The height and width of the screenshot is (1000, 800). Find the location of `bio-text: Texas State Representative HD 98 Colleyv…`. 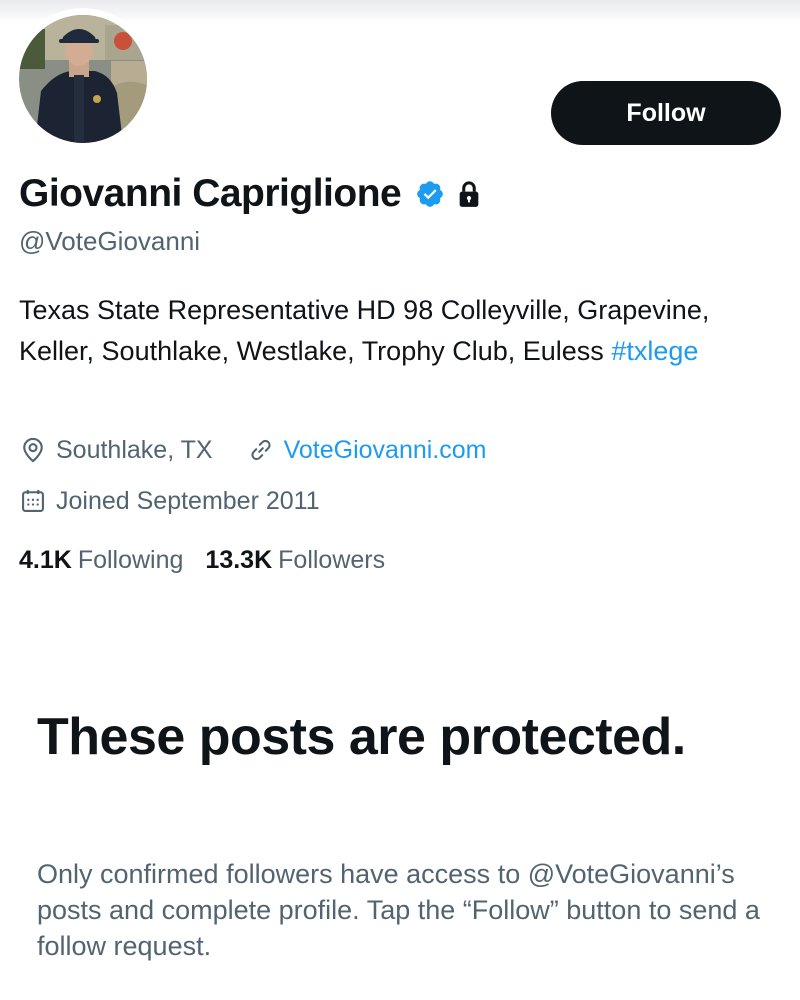

bio-text: Texas State Representative HD 98 Colleyv… is located at coordinates (364, 330).